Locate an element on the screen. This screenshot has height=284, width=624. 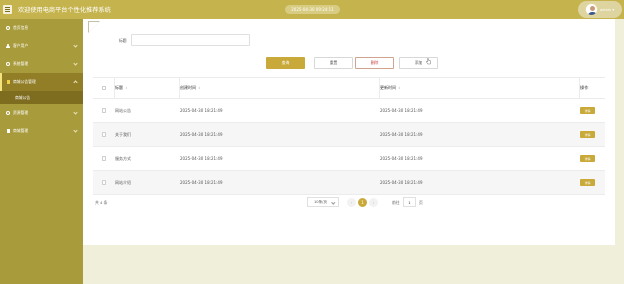
cell-title: 网站公告 is located at coordinates (123, 110).